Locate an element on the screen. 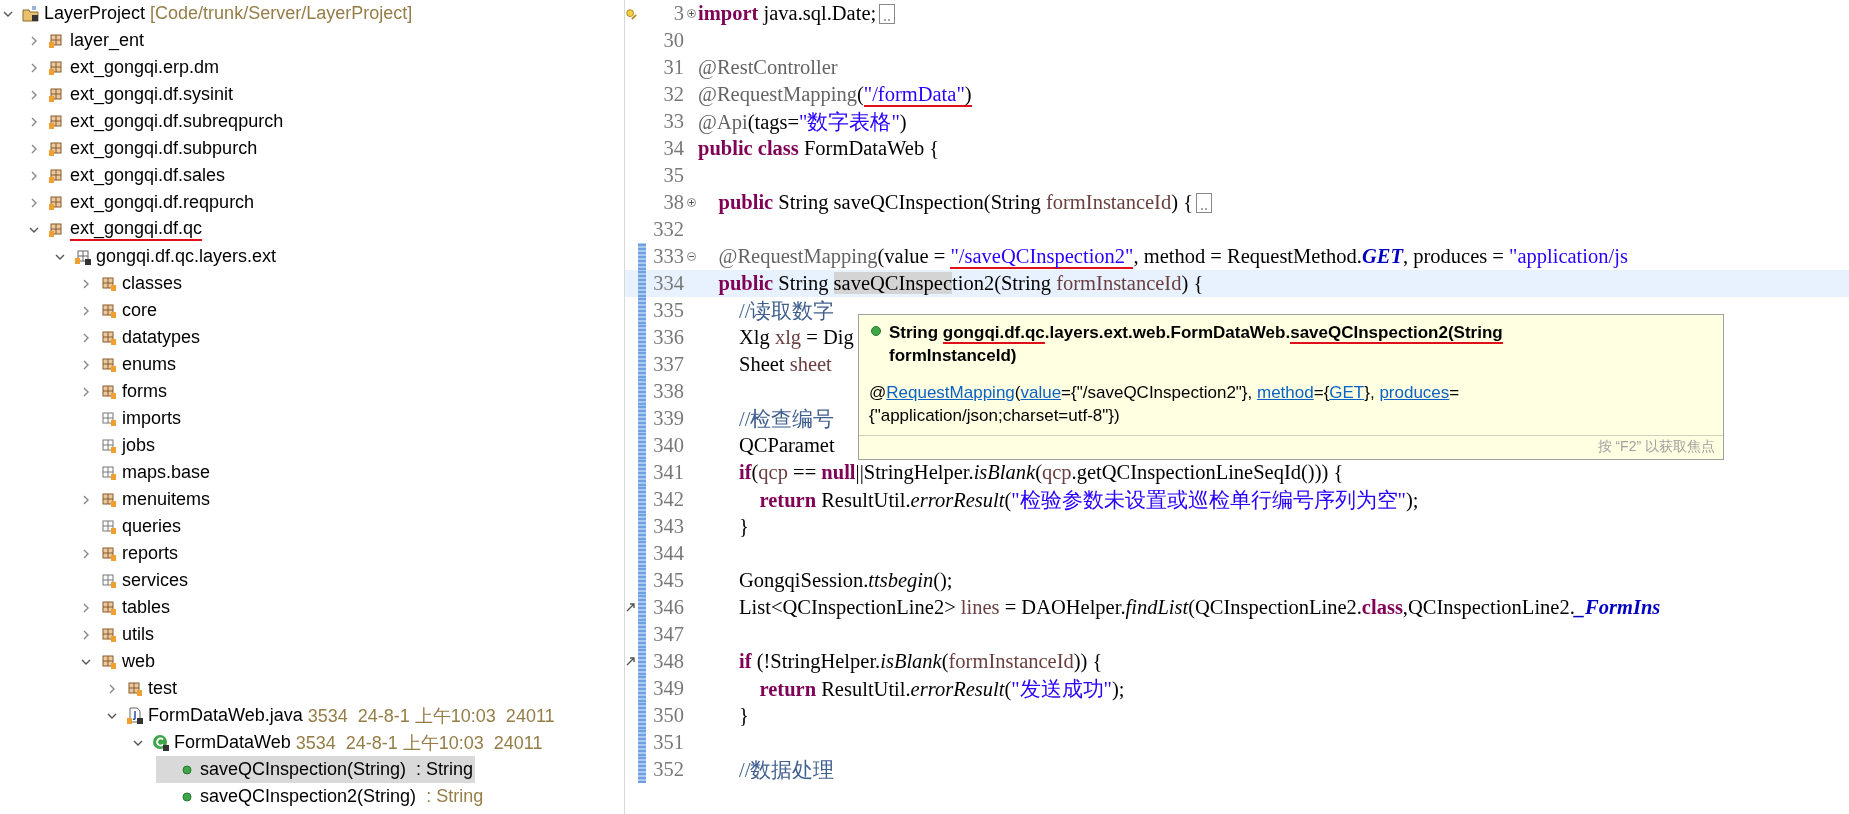 The width and height of the screenshot is (1849, 814). code-line: QCParamet is located at coordinates (786, 445).